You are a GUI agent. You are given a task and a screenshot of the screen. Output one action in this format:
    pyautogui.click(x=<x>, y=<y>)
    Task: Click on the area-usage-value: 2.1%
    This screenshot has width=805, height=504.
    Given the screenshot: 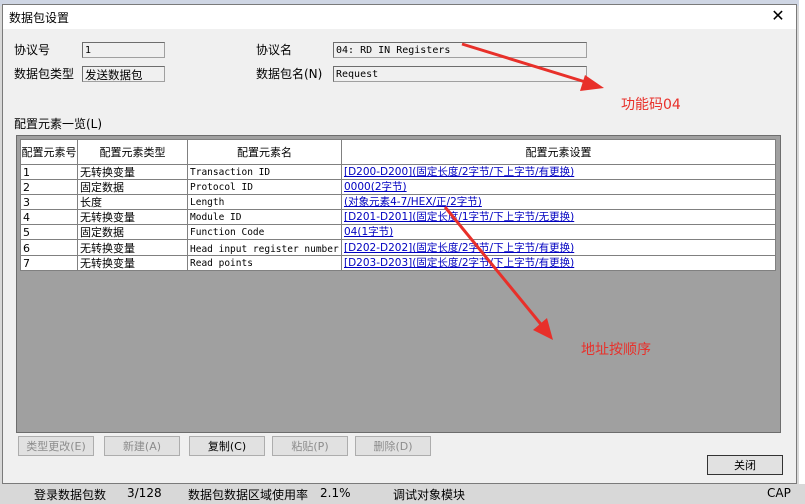 What is the action you would take?
    pyautogui.click(x=335, y=493)
    